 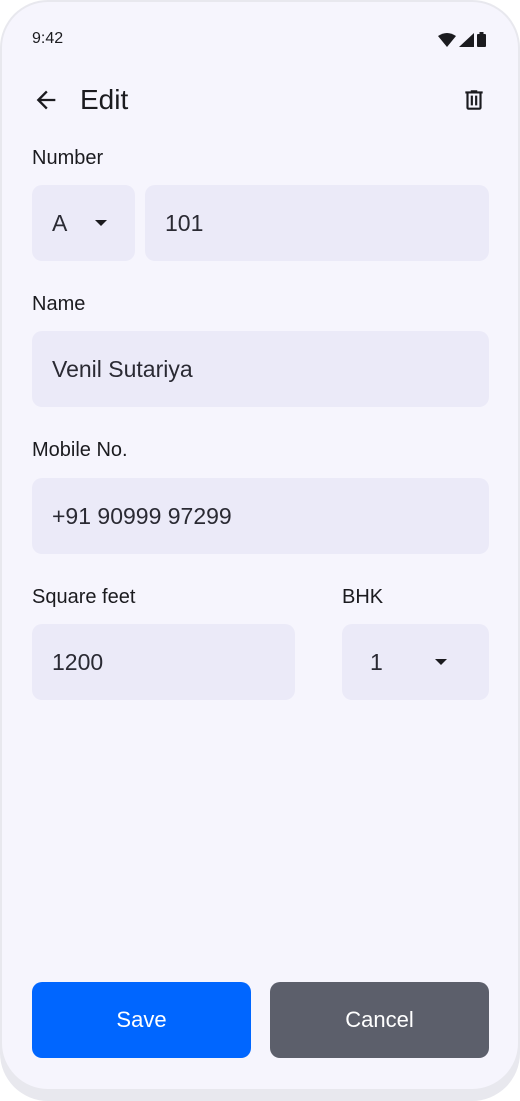 I want to click on name-input, so click(x=260, y=369).